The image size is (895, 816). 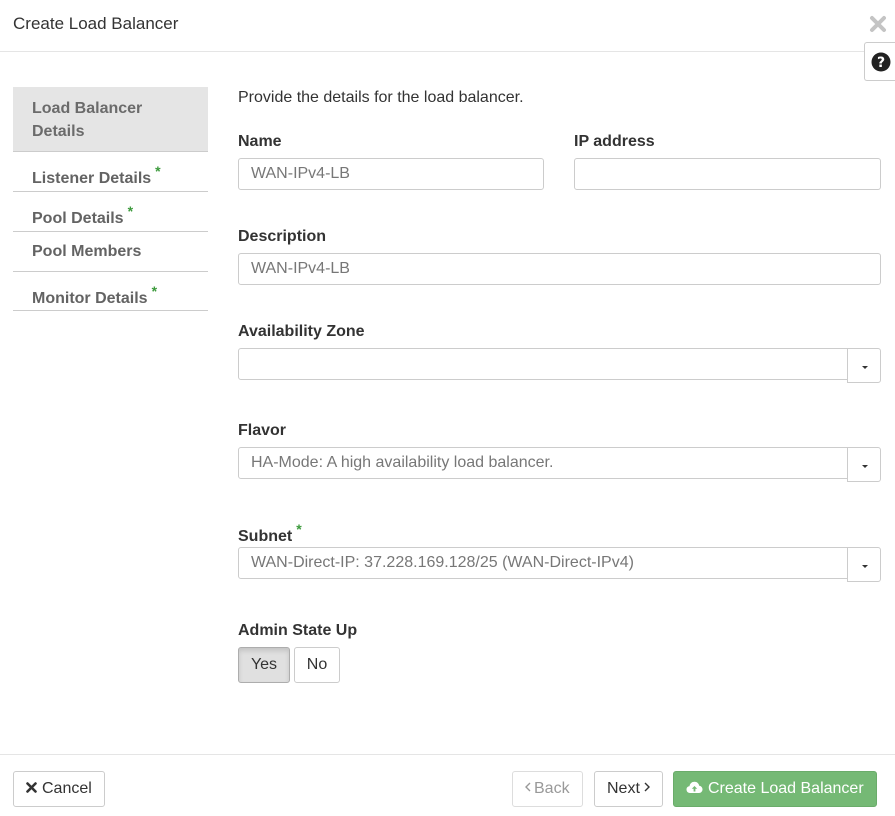 I want to click on availability-zone-label: Availability Zone, so click(x=301, y=331).